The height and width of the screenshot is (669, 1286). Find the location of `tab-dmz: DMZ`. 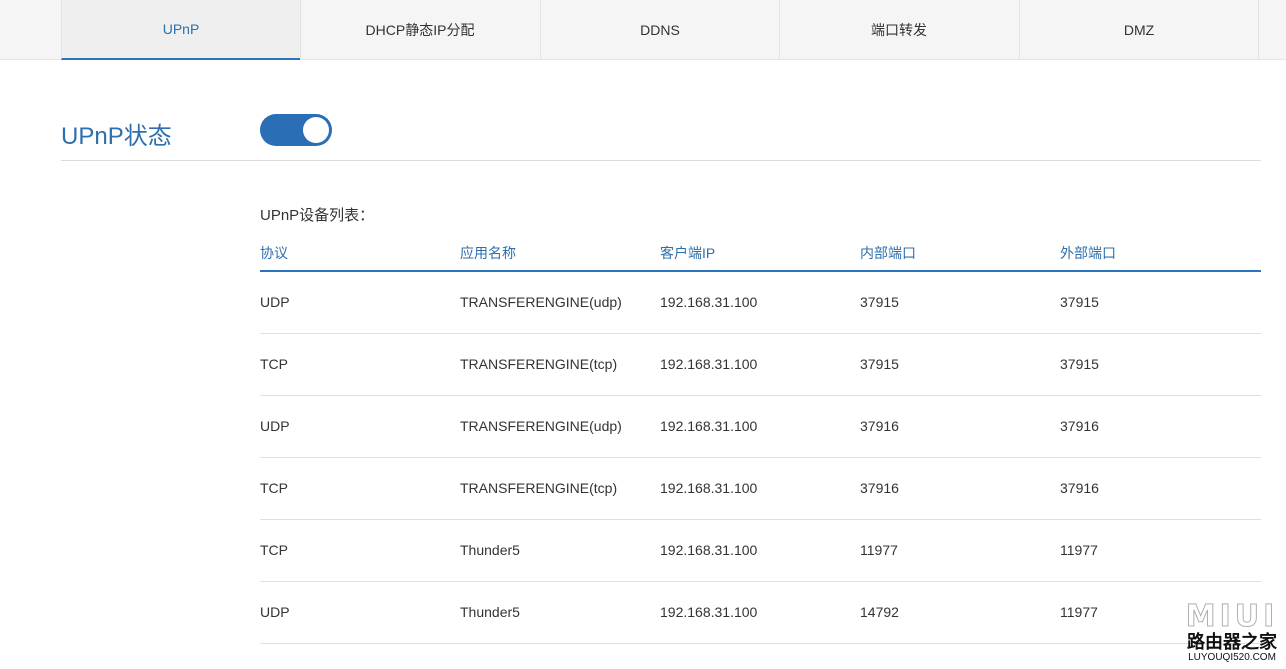

tab-dmz: DMZ is located at coordinates (1139, 29).